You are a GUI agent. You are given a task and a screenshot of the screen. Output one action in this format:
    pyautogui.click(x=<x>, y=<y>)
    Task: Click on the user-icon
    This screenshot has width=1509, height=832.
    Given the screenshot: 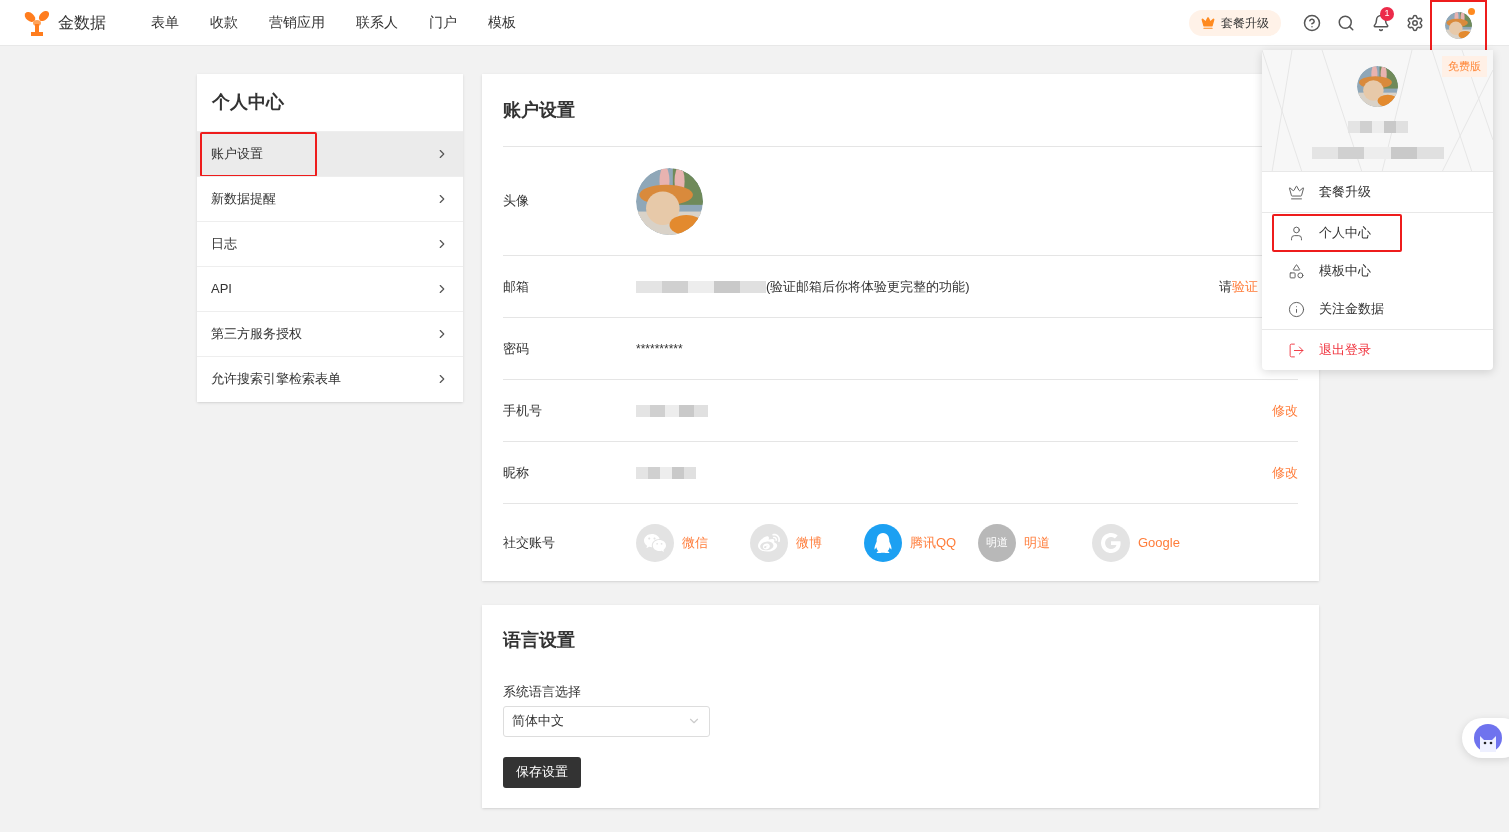 What is the action you would take?
    pyautogui.click(x=1296, y=233)
    